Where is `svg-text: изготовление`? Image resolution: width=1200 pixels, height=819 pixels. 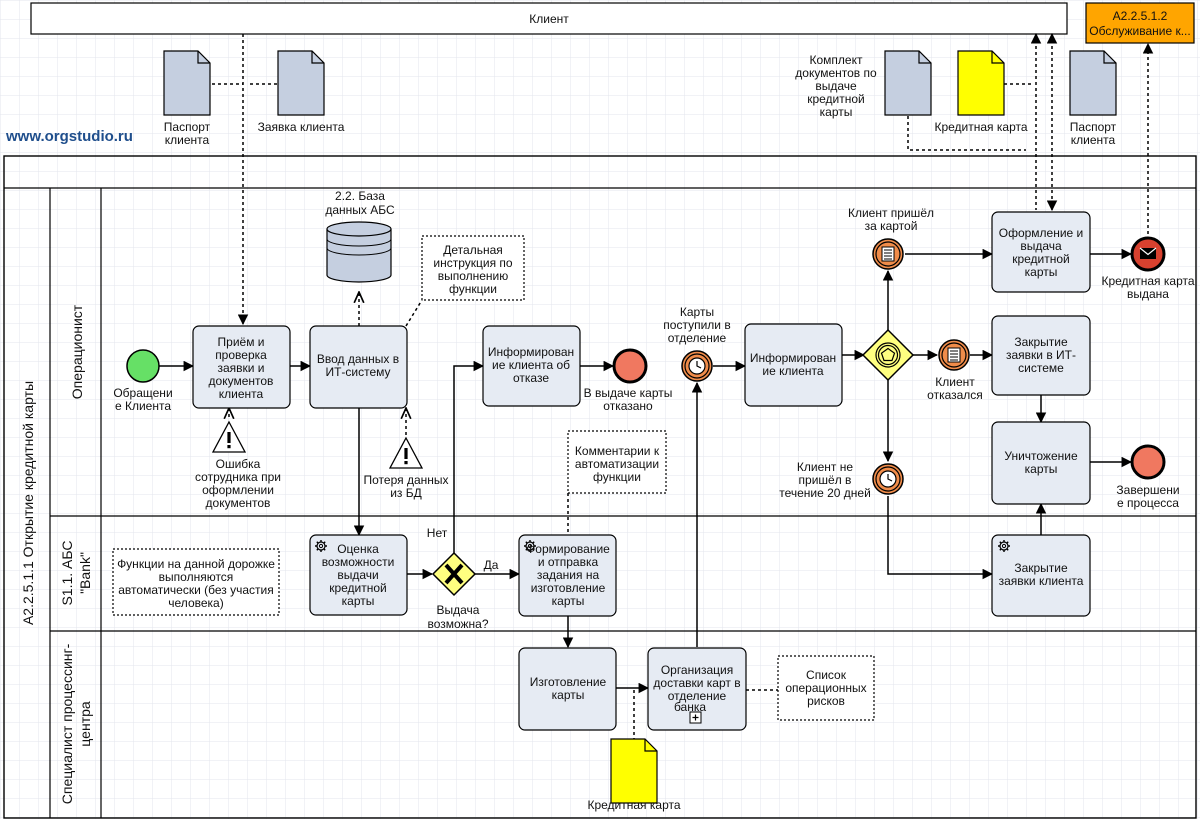
svg-text: изготовление is located at coordinates (568, 588).